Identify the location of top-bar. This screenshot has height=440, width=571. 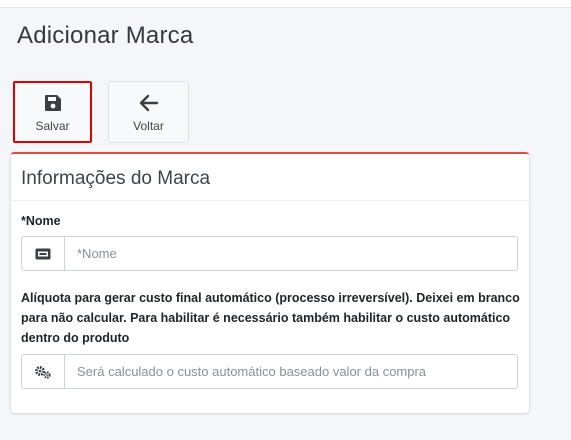
(285, 4).